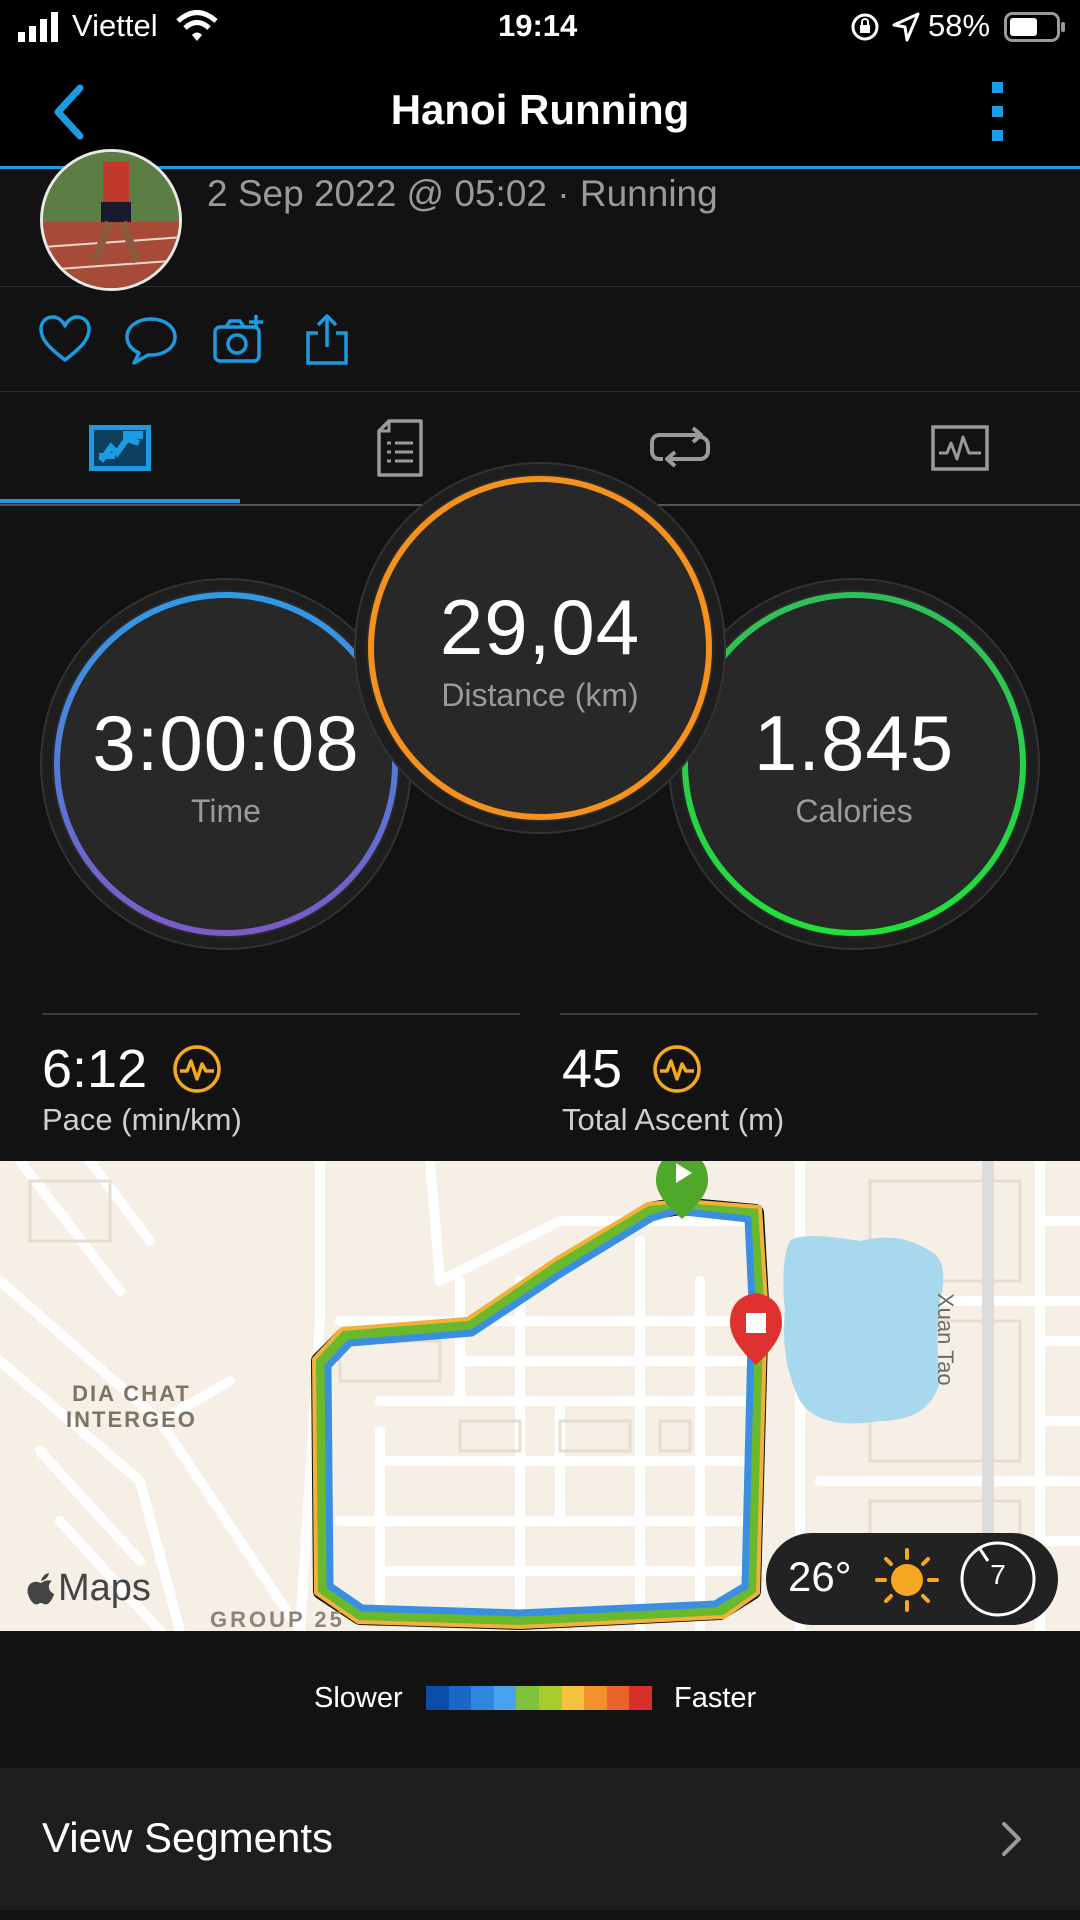 The image size is (1080, 1920). I want to click on active-tab-indicator, so click(120, 501).